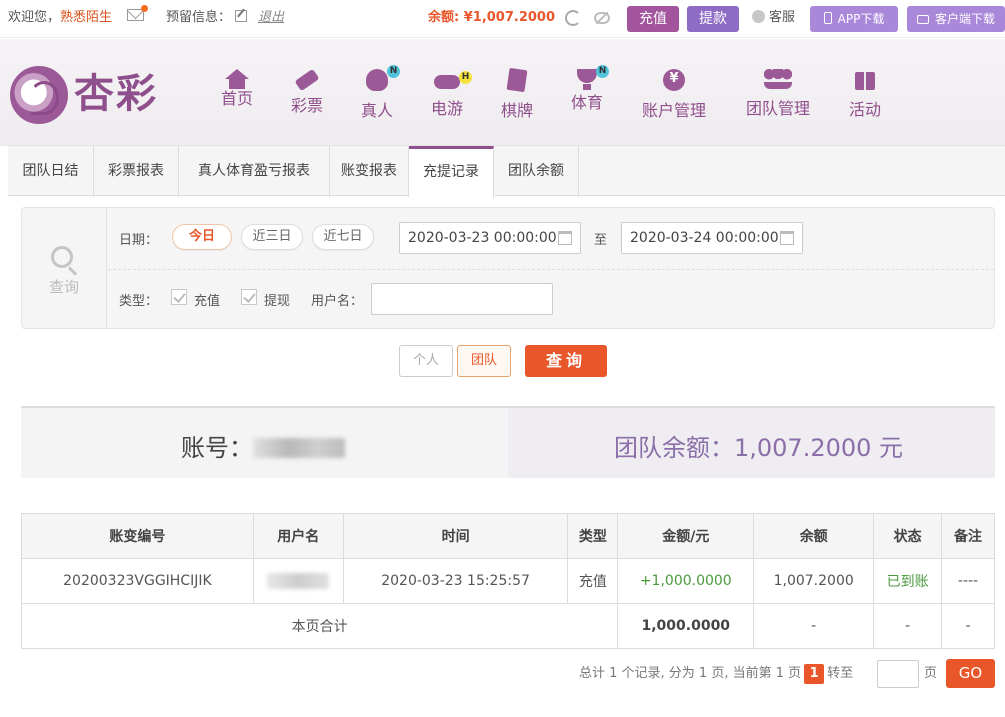  What do you see at coordinates (271, 18) in the screenshot?
I see `logout-link: 退出` at bounding box center [271, 18].